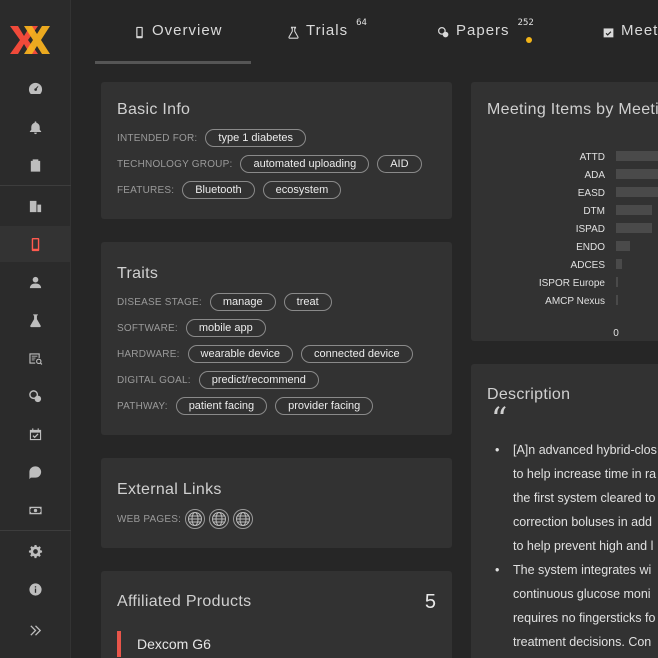 The width and height of the screenshot is (658, 658). What do you see at coordinates (175, 164) in the screenshot?
I see `row-label: TECHNOLOGY GROUP:` at bounding box center [175, 164].